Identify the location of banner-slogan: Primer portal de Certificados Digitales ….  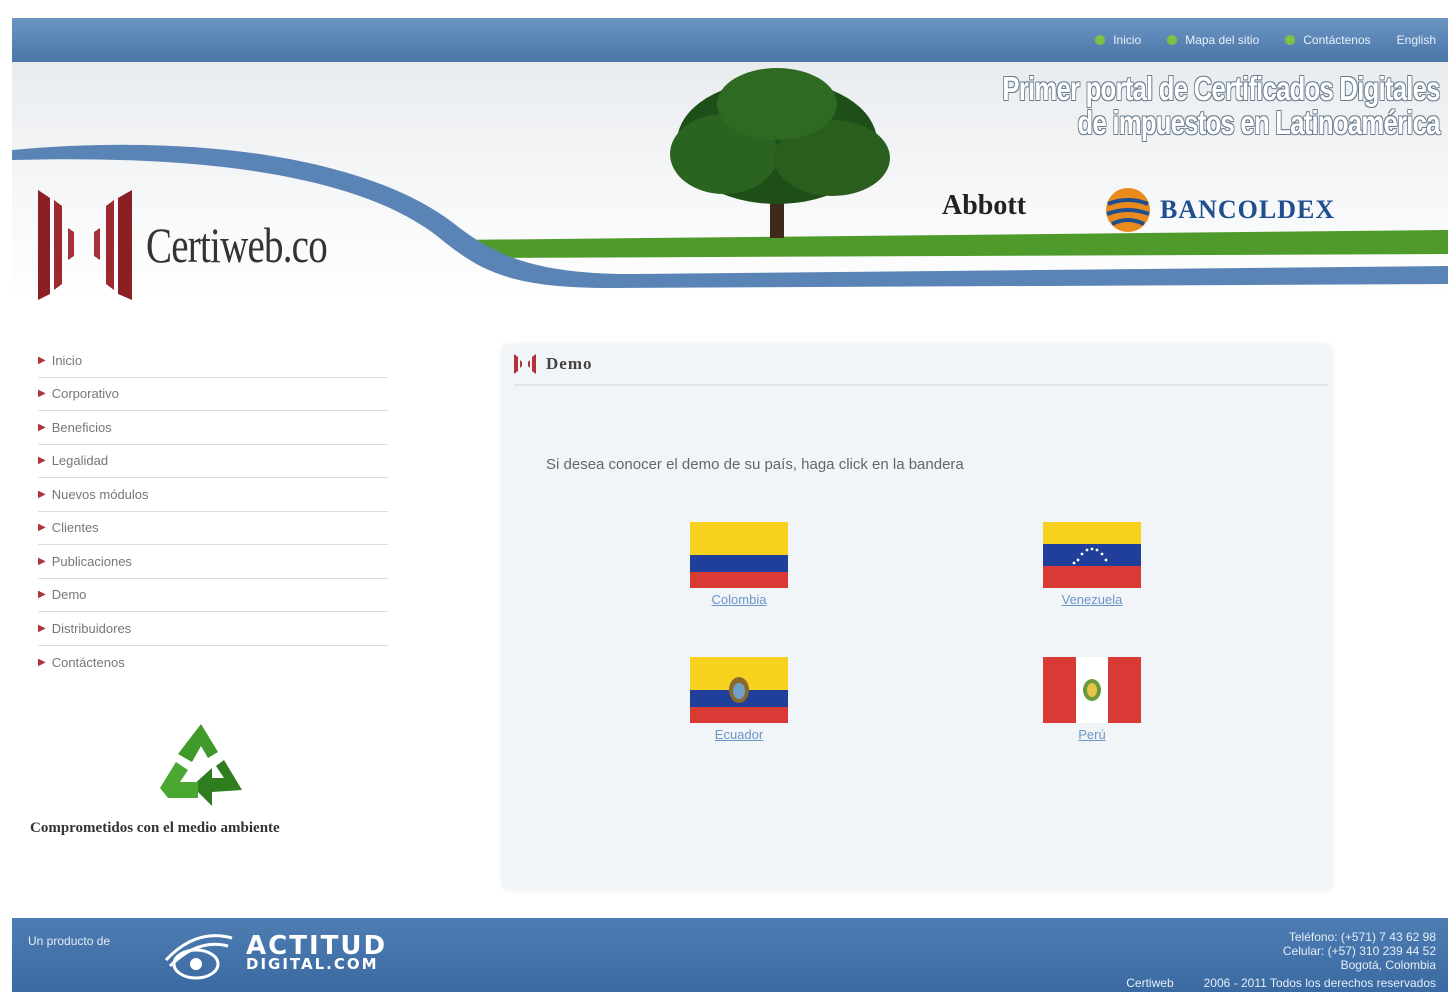
(1221, 105).